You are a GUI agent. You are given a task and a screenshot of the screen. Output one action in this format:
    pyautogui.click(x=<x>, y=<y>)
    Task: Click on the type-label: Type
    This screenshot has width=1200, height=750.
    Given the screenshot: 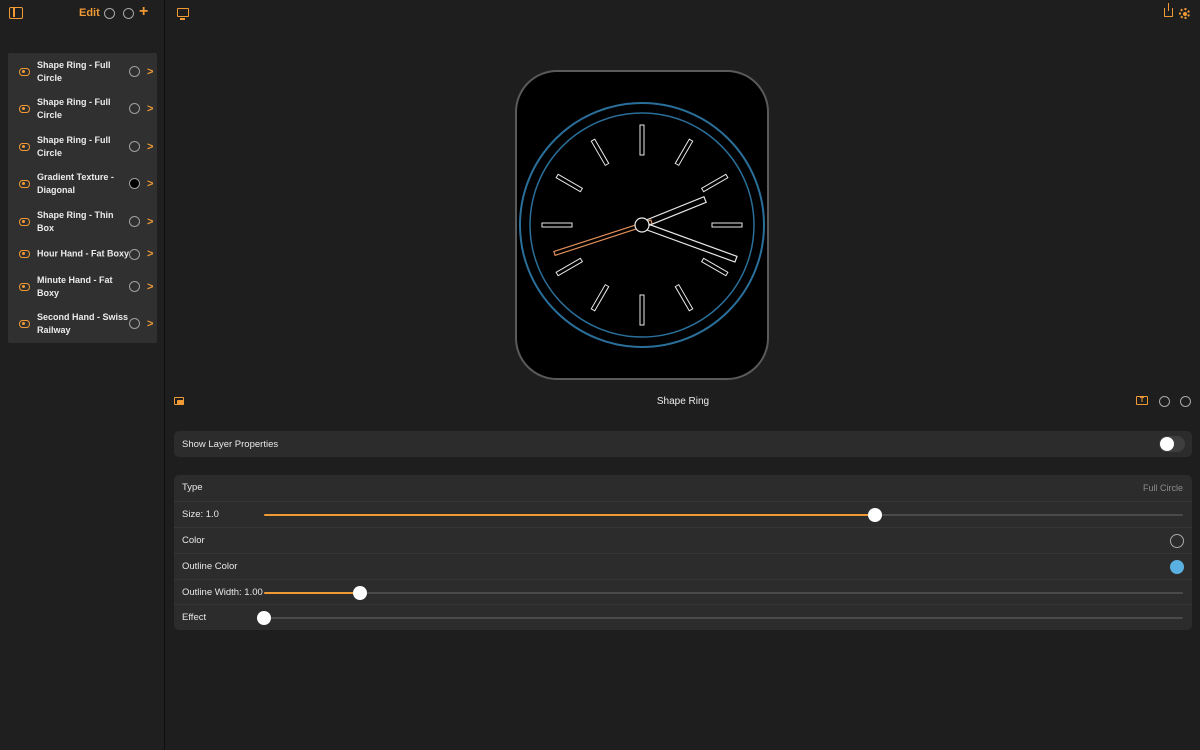 What is the action you would take?
    pyautogui.click(x=192, y=487)
    